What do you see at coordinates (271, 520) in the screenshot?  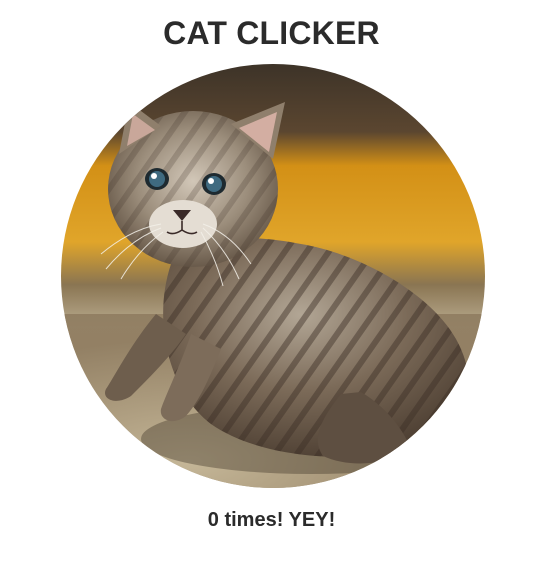 I see `click-counter: 0 times! YEY!` at bounding box center [271, 520].